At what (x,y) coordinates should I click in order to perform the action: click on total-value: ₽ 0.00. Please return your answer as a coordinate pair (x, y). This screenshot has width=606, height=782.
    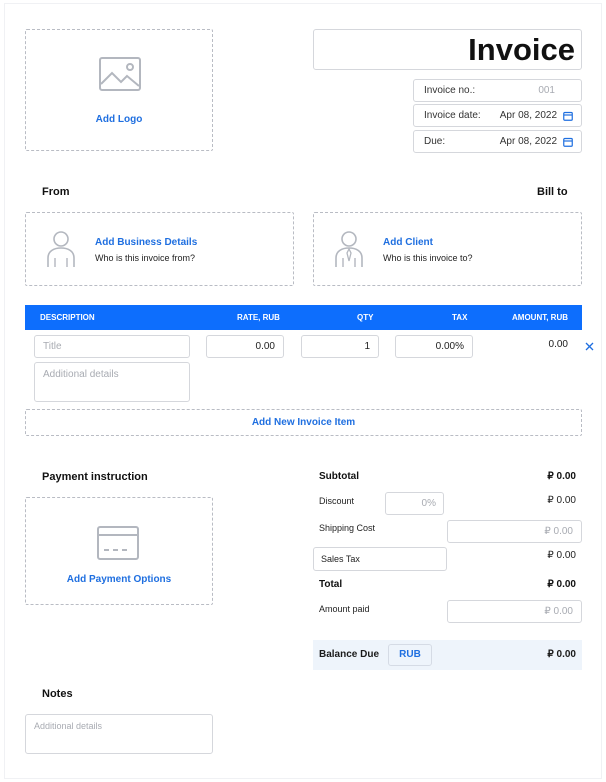
    Looking at the image, I should click on (561, 584).